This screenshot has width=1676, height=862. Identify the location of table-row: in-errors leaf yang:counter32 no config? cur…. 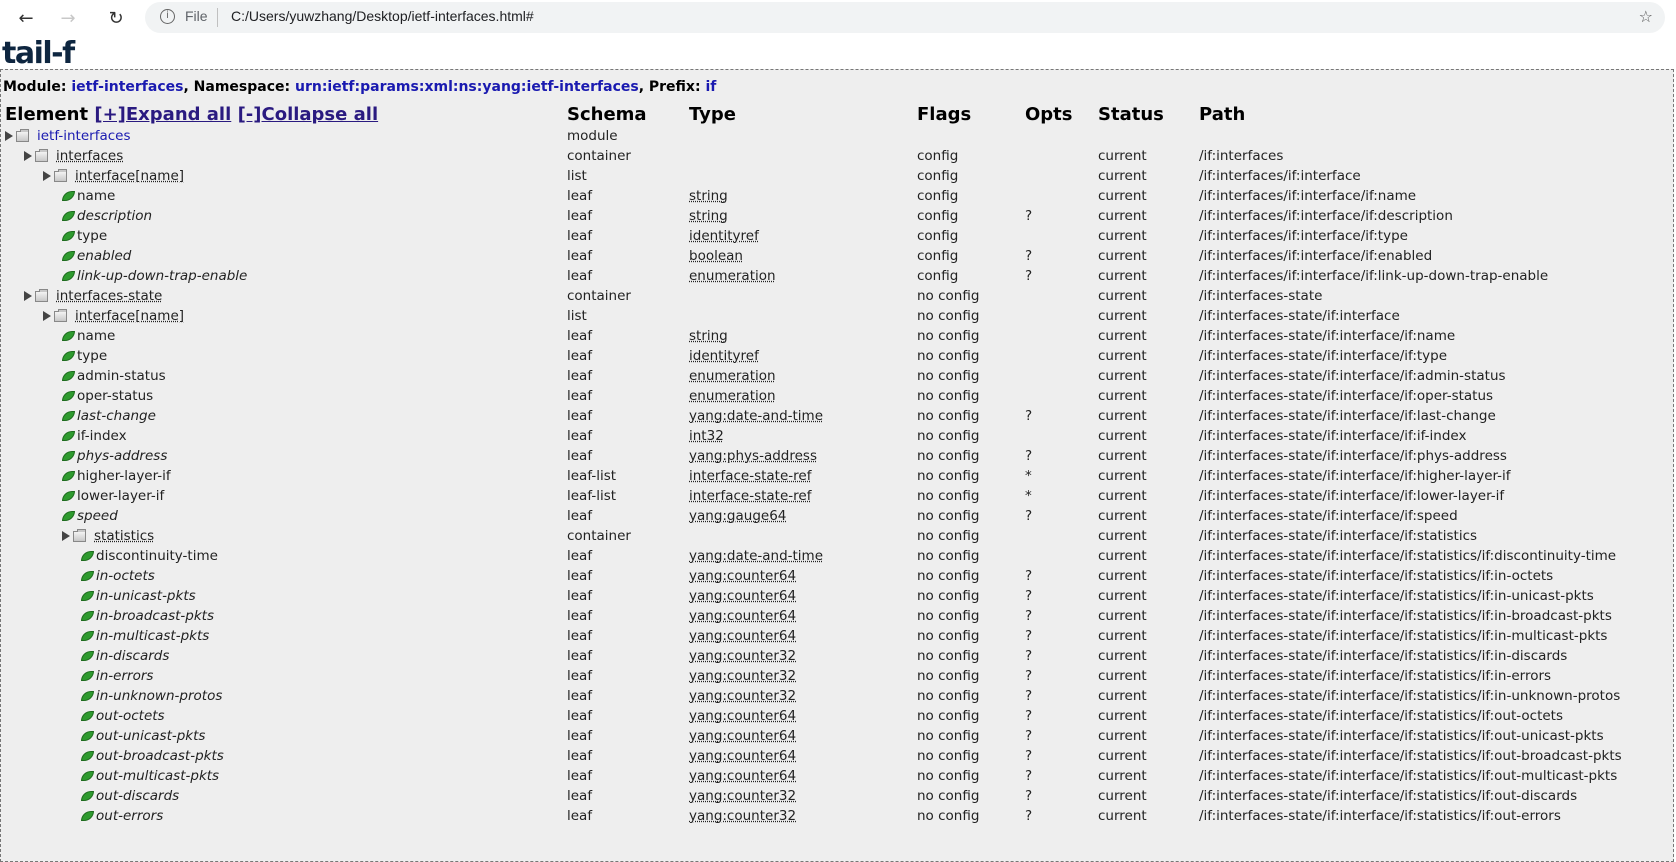
(836, 677).